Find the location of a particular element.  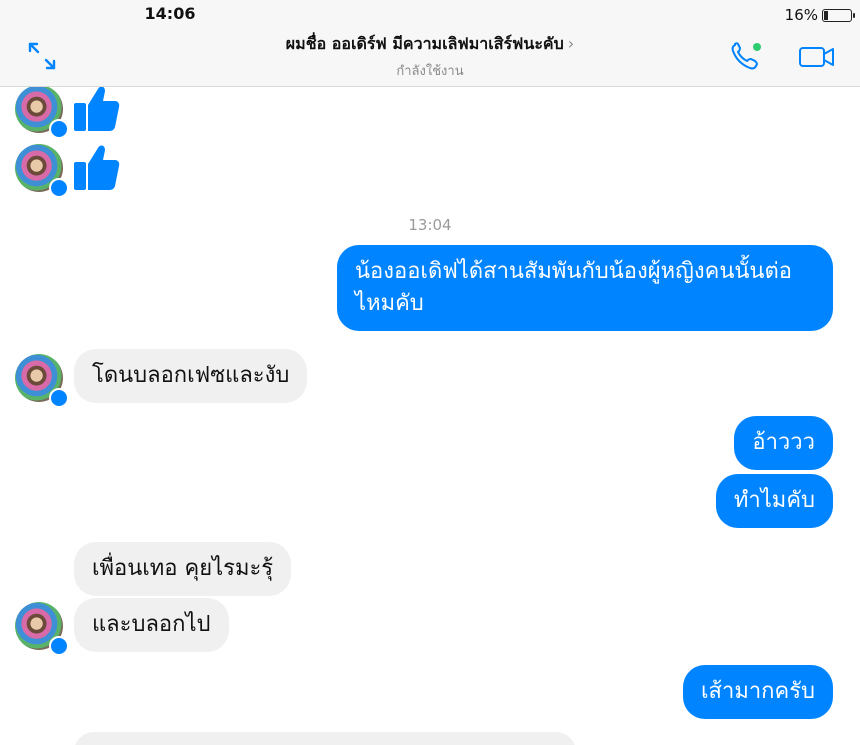

outgoing-message: เส้ามากครับ is located at coordinates (758, 692).